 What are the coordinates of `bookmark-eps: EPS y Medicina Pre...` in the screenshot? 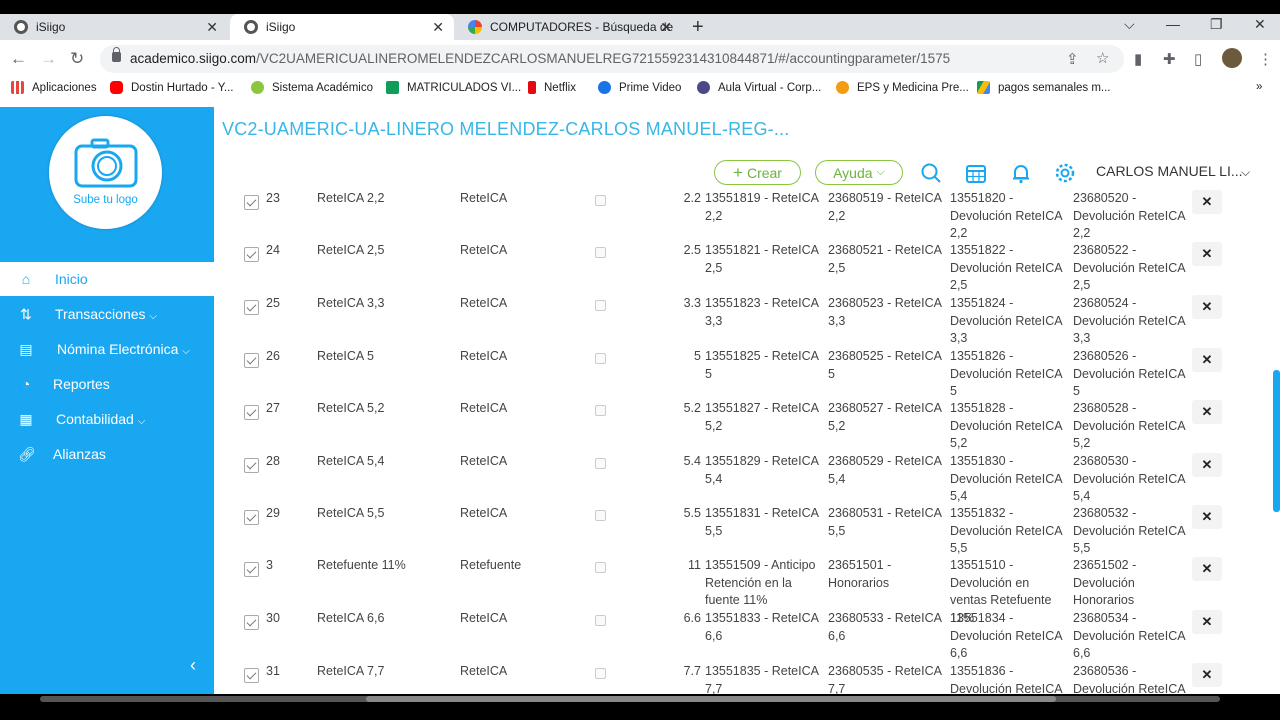 It's located at (902, 87).